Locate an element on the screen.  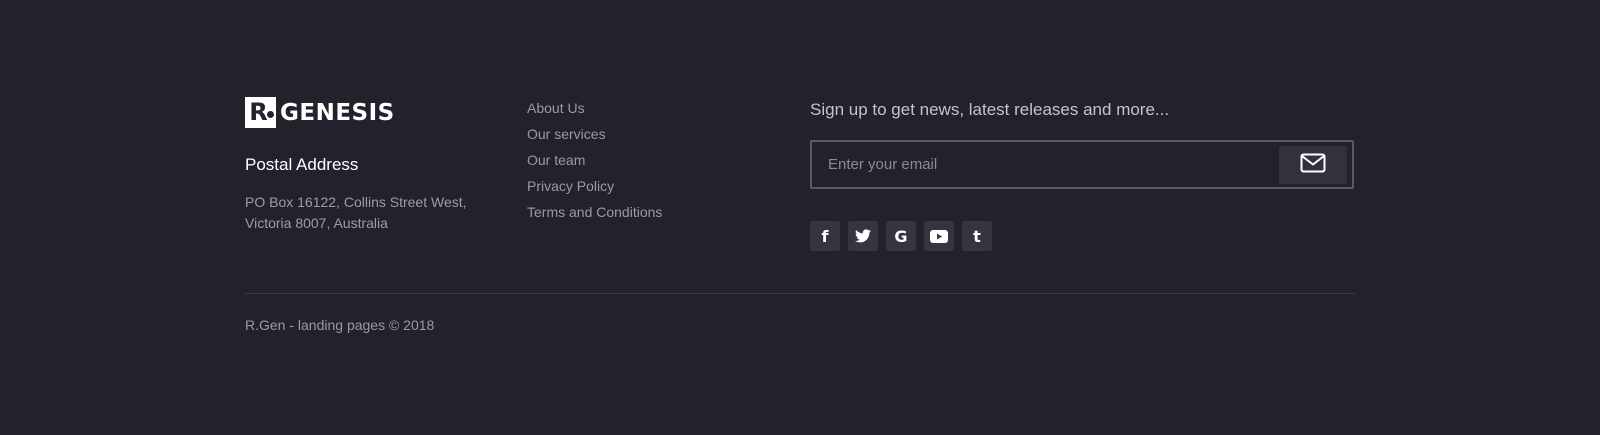
logo-mark: R is located at coordinates (260, 112).